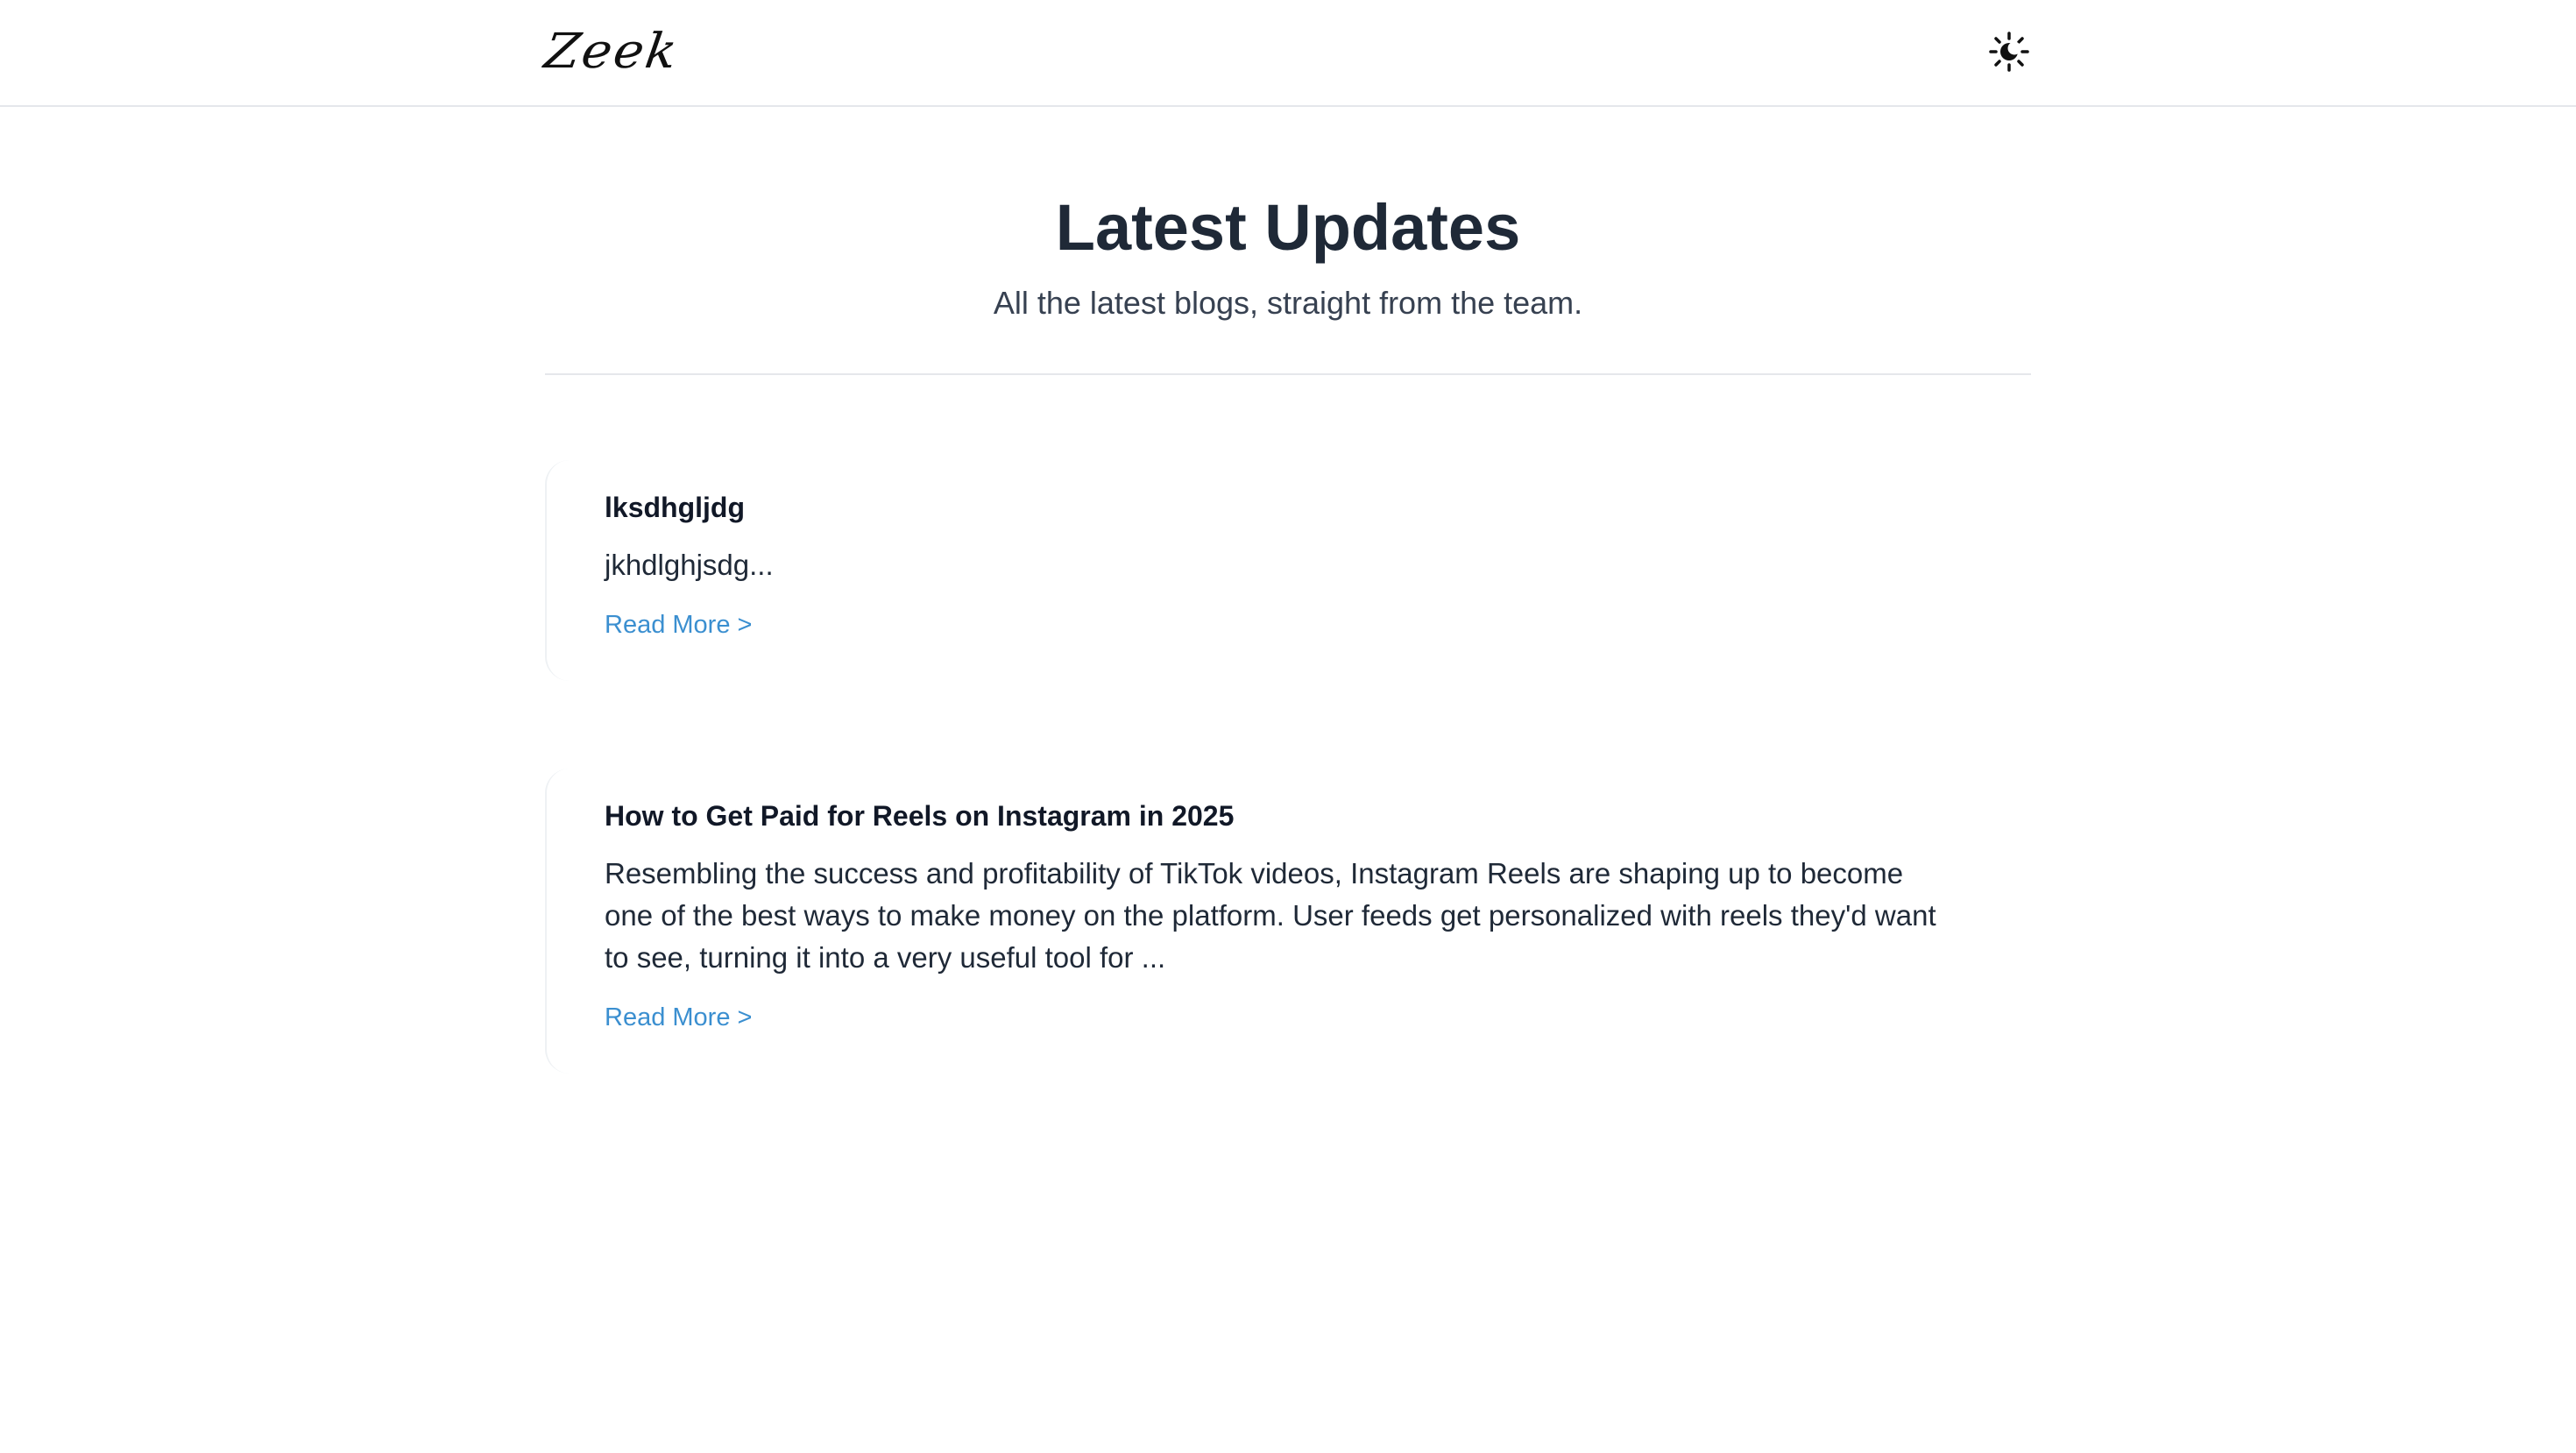  Describe the element at coordinates (1288, 570) in the screenshot. I see `blog-post-card: lksdhgljdg jkhdlghjsdg... Read More >` at that location.